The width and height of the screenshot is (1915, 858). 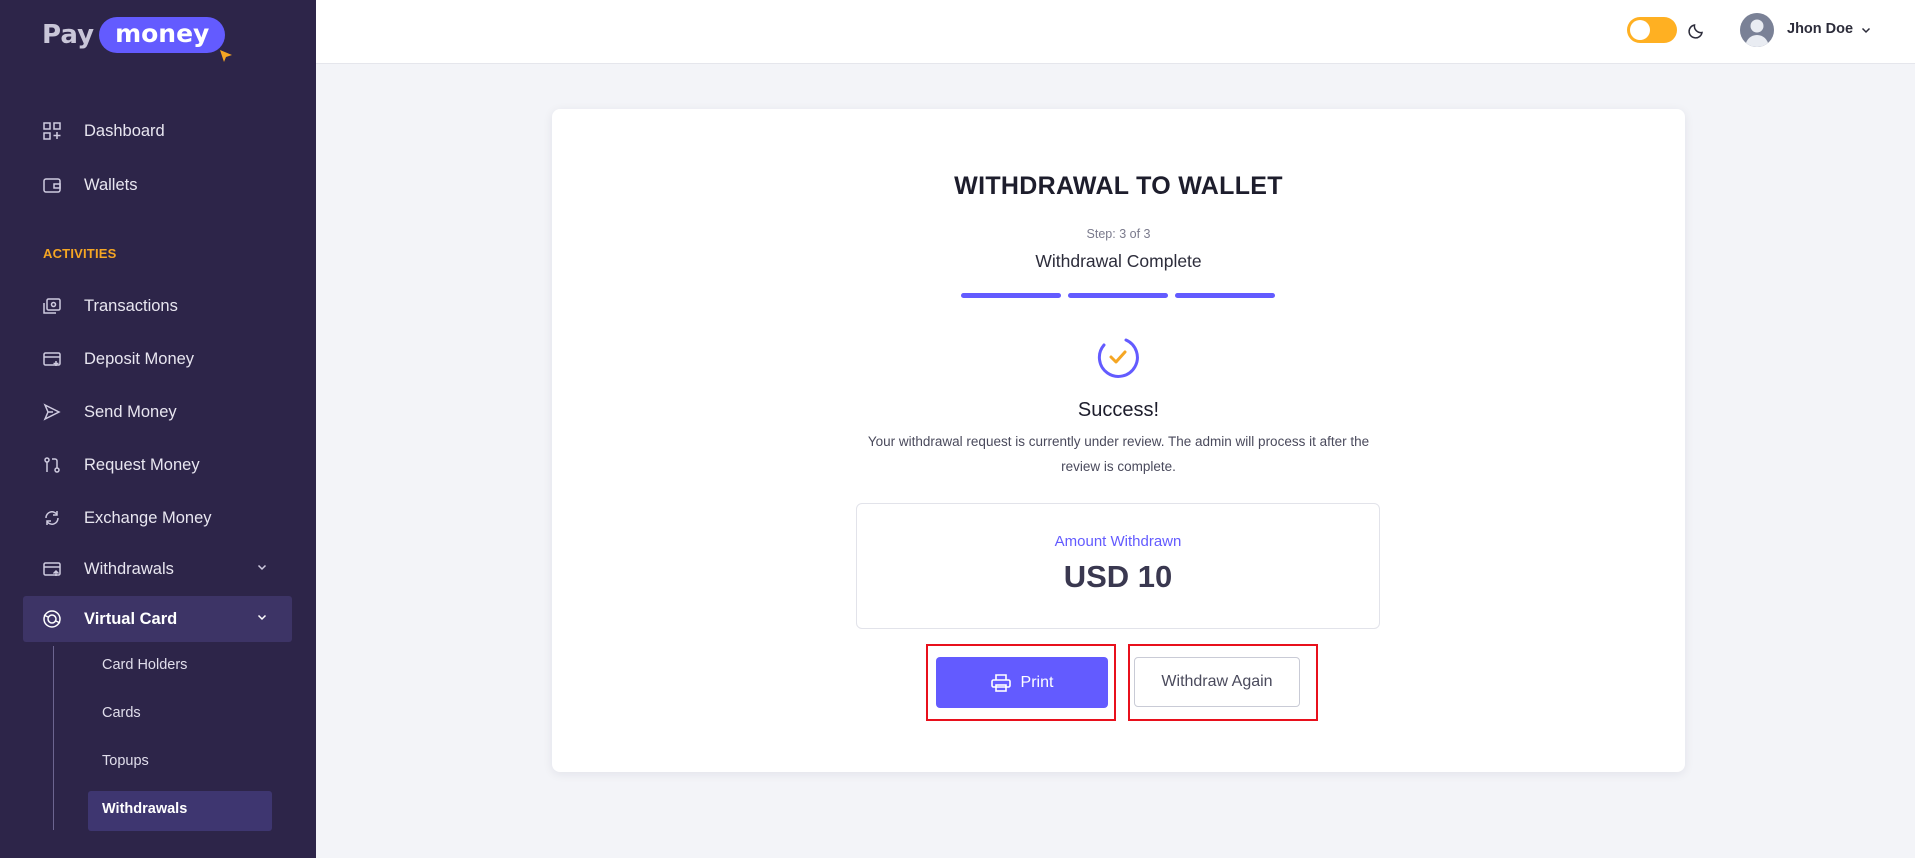 I want to click on step-indicator: Step: 3 of 3, so click(x=1118, y=234).